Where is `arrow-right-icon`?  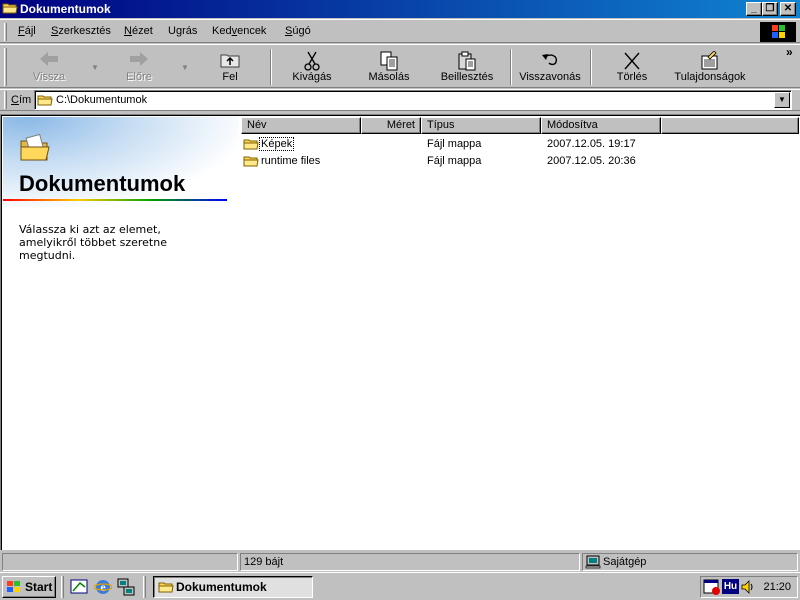
arrow-right-icon is located at coordinates (139, 60).